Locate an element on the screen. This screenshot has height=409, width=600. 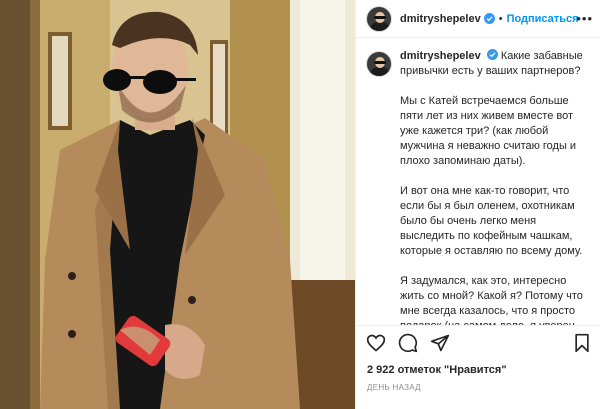
avatar is located at coordinates (379, 18).